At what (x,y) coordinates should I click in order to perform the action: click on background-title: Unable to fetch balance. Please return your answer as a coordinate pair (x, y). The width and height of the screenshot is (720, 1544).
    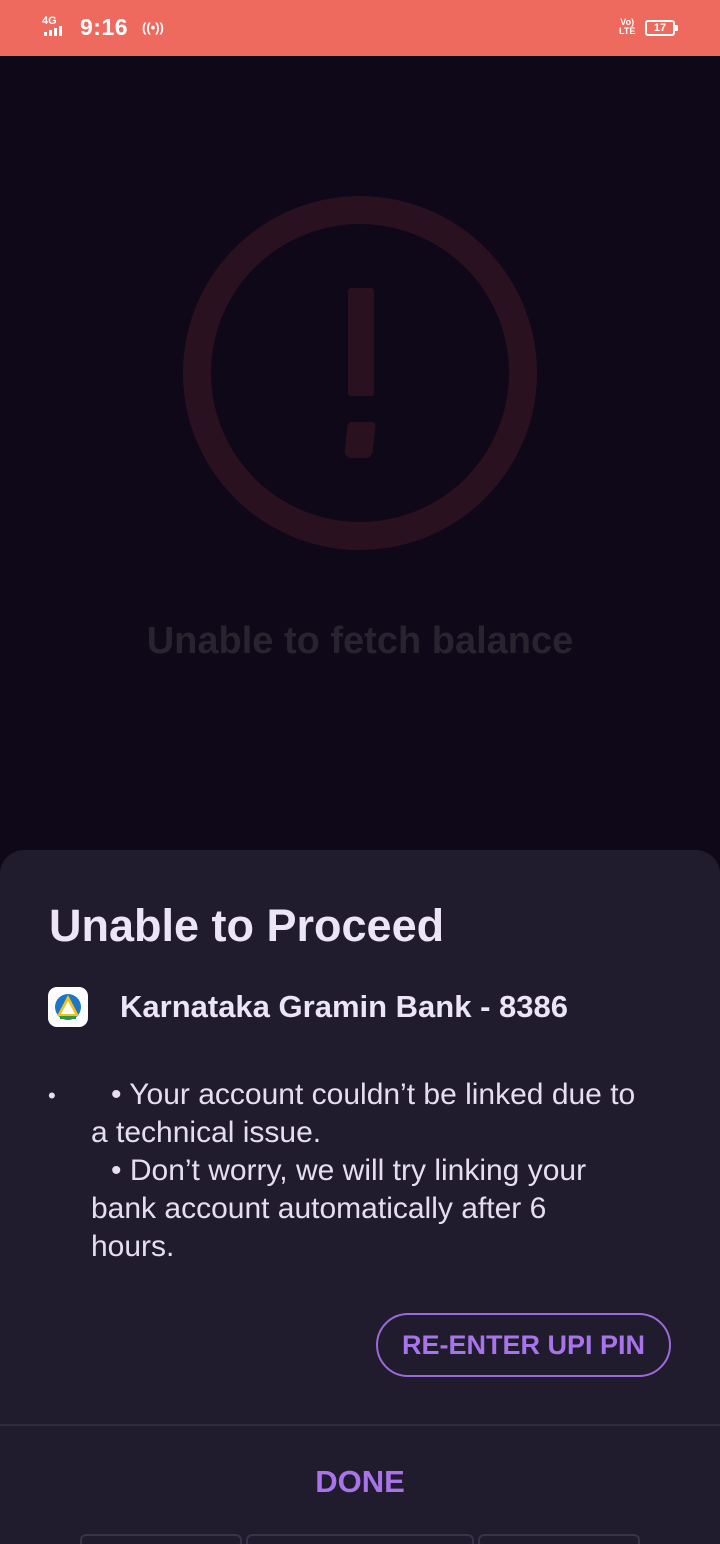
    Looking at the image, I should click on (360, 641).